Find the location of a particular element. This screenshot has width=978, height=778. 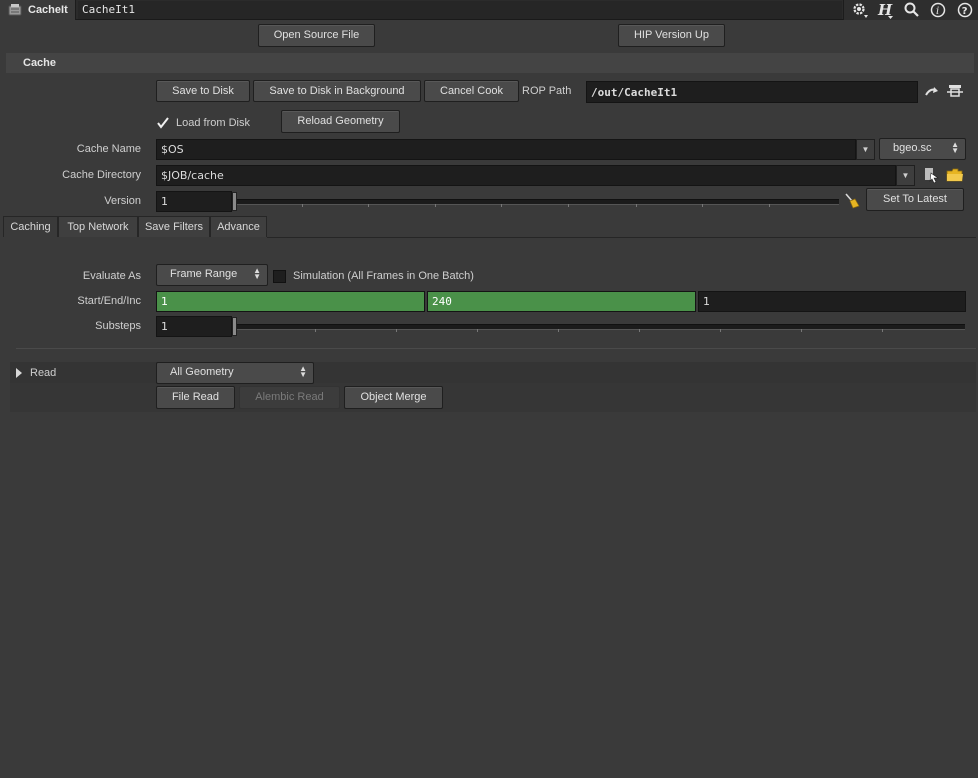

node-name-field: CacheIt1 is located at coordinates (460, 10).